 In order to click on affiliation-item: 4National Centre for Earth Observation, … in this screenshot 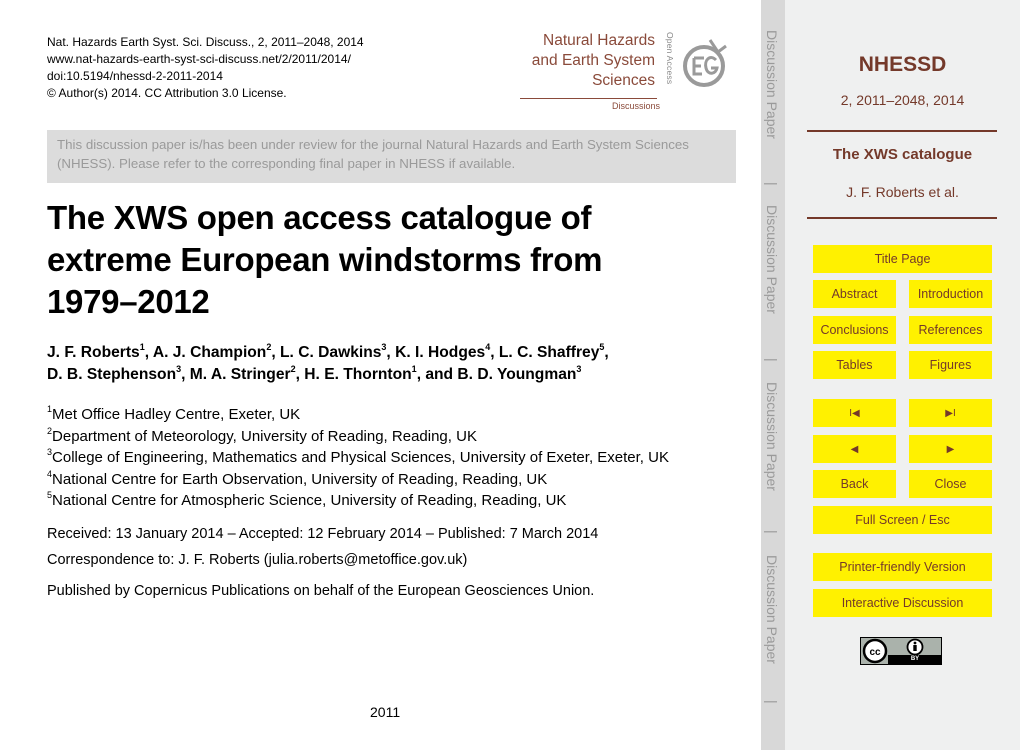, I will do `click(358, 480)`.